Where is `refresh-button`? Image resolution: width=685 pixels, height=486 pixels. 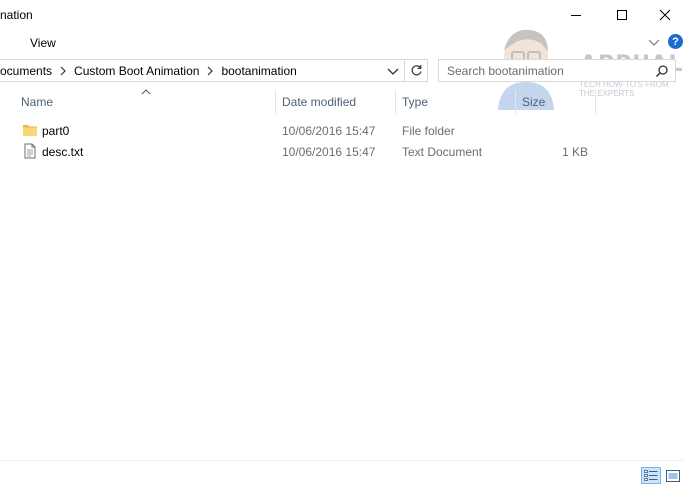 refresh-button is located at coordinates (416, 70).